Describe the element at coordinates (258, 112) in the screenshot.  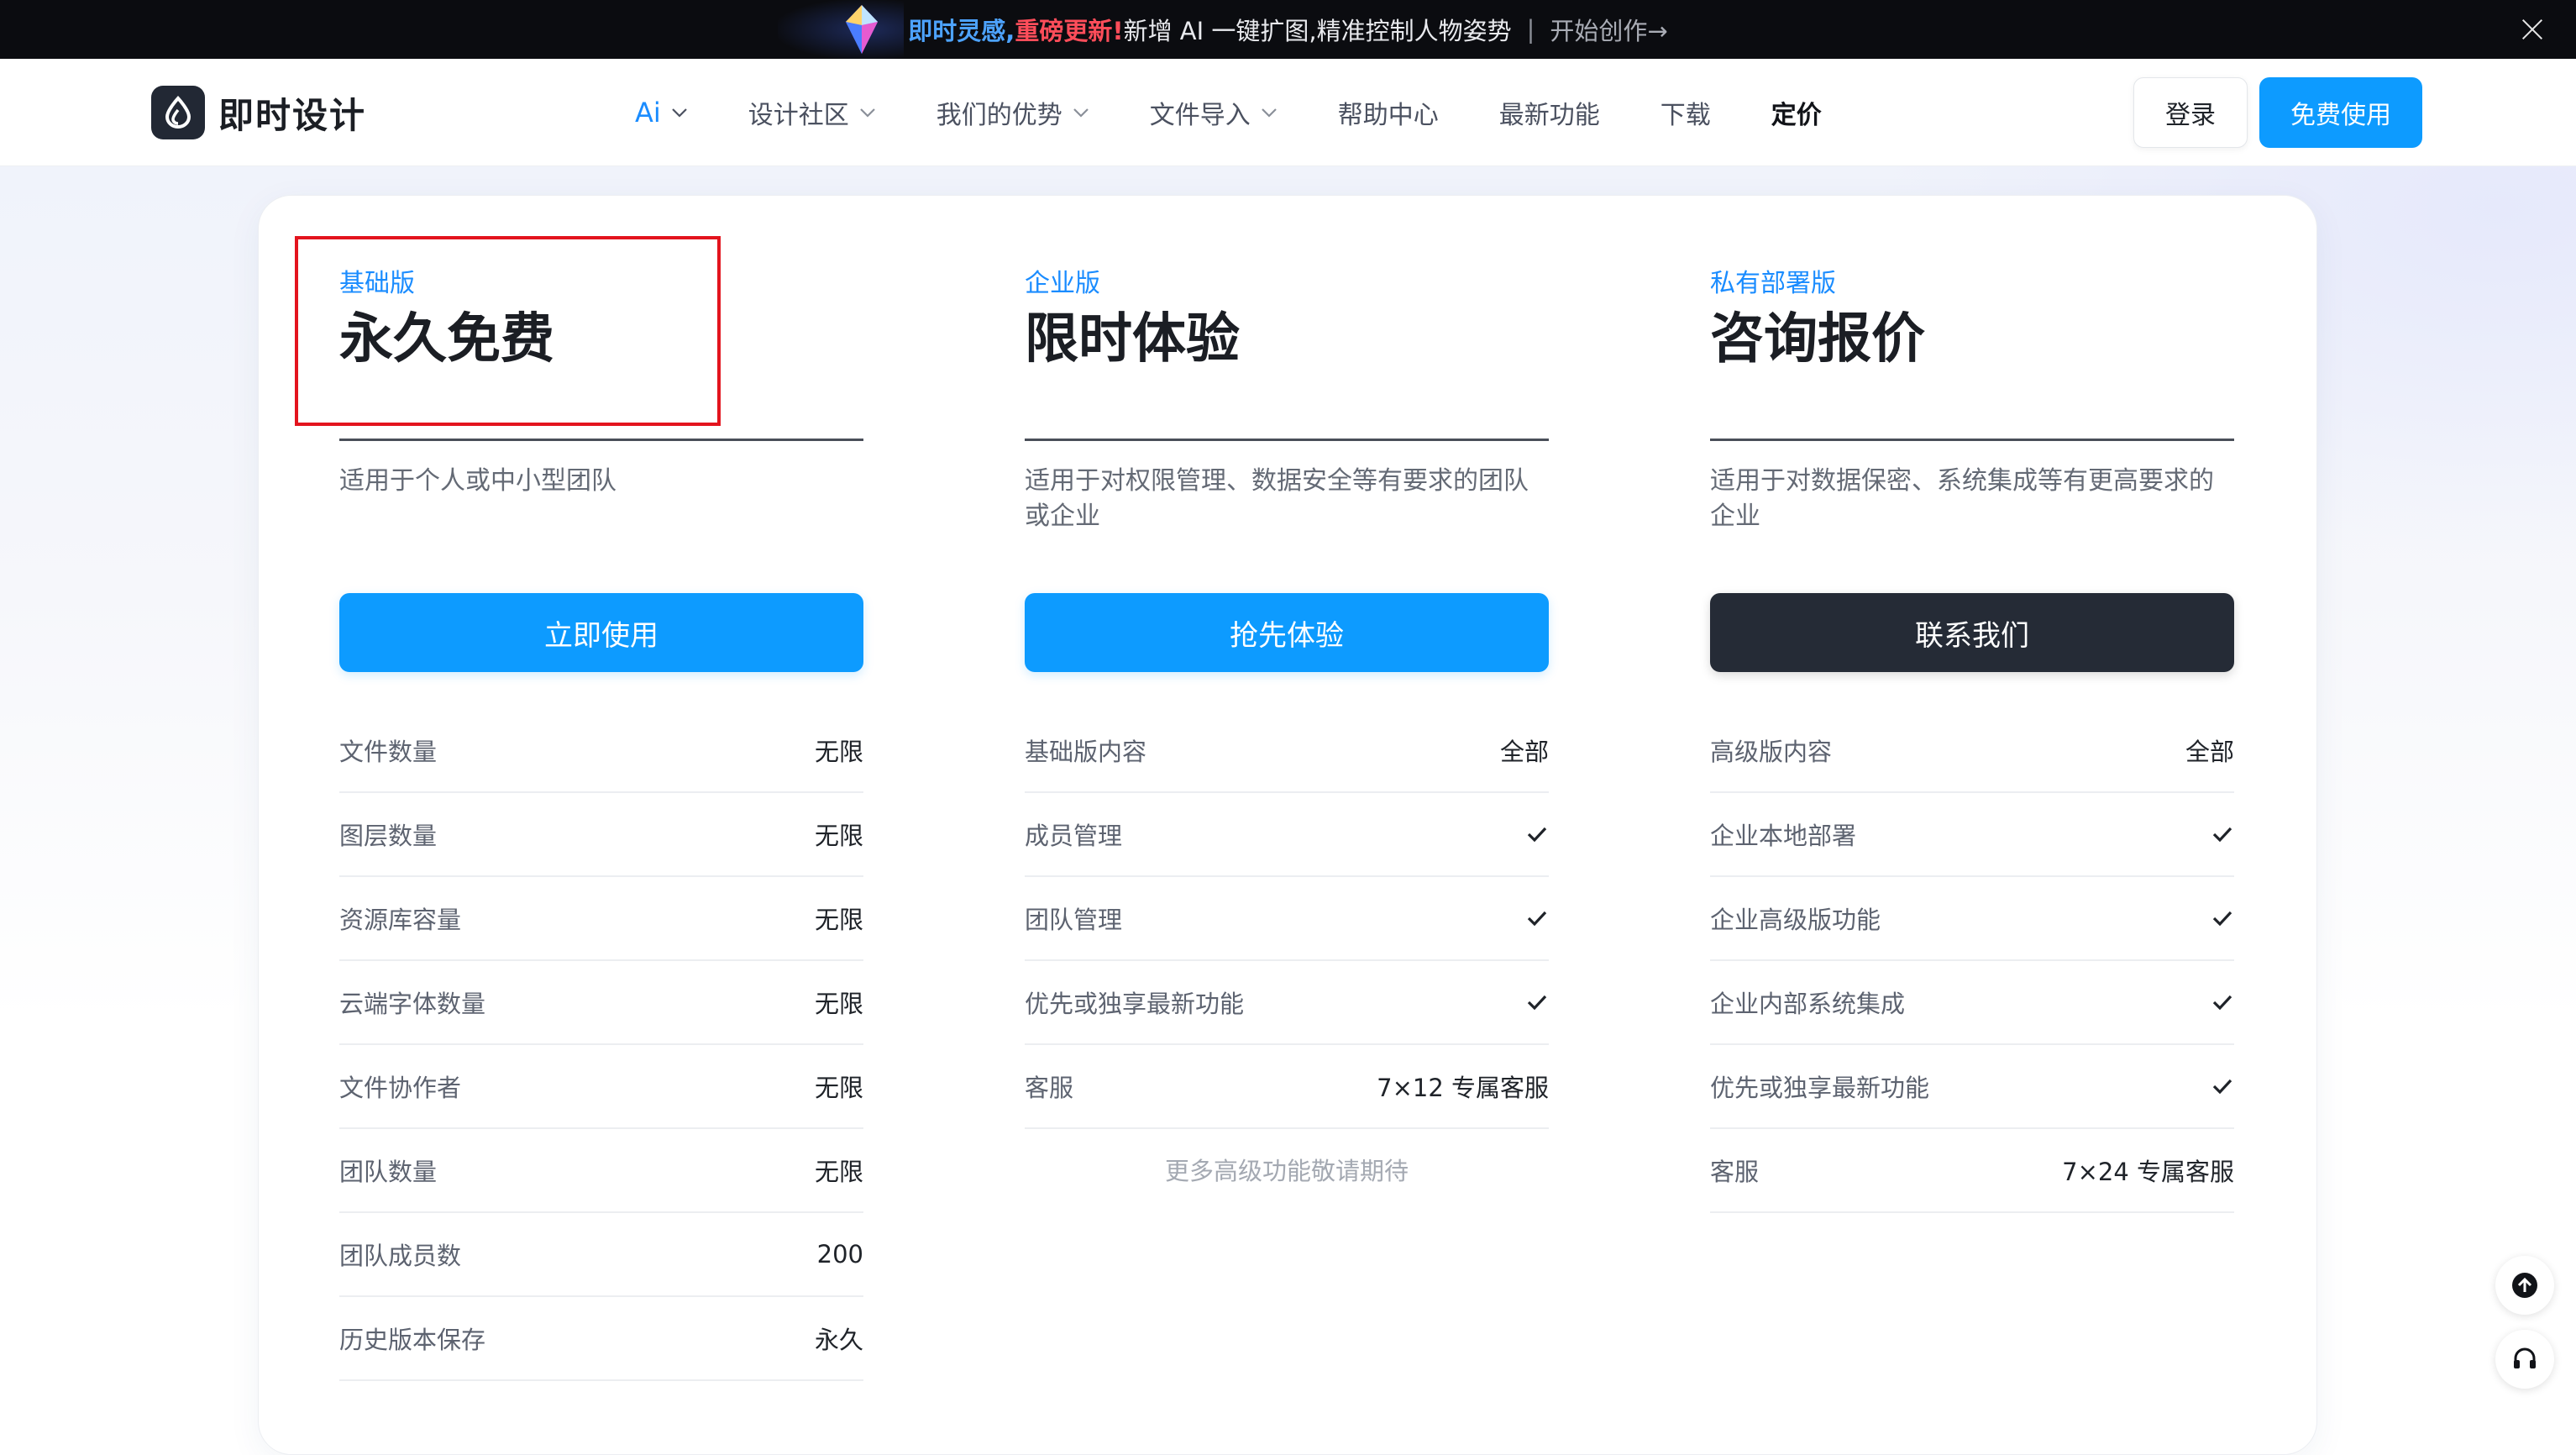
I see `logo: 即时设计` at that location.